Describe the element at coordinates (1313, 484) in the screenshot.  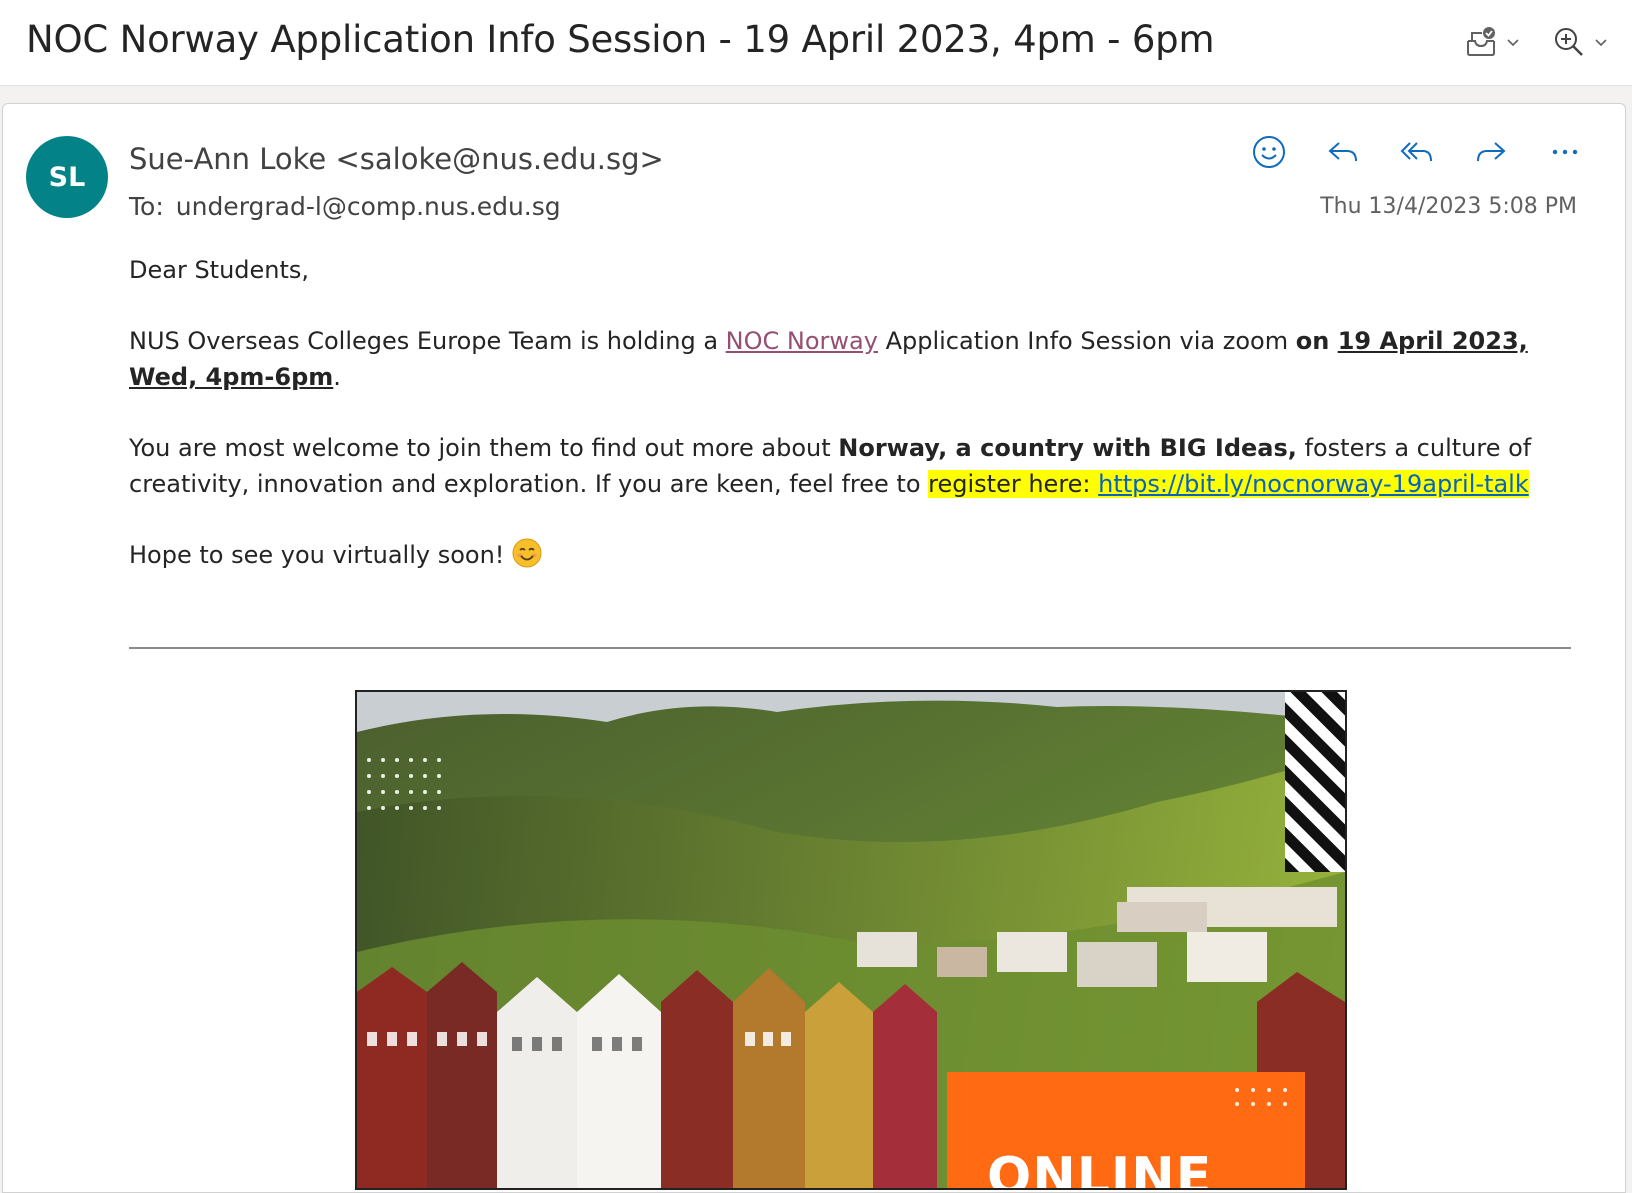
I see `registration-link: https://bit.ly/nocnorway-19april-talk` at that location.